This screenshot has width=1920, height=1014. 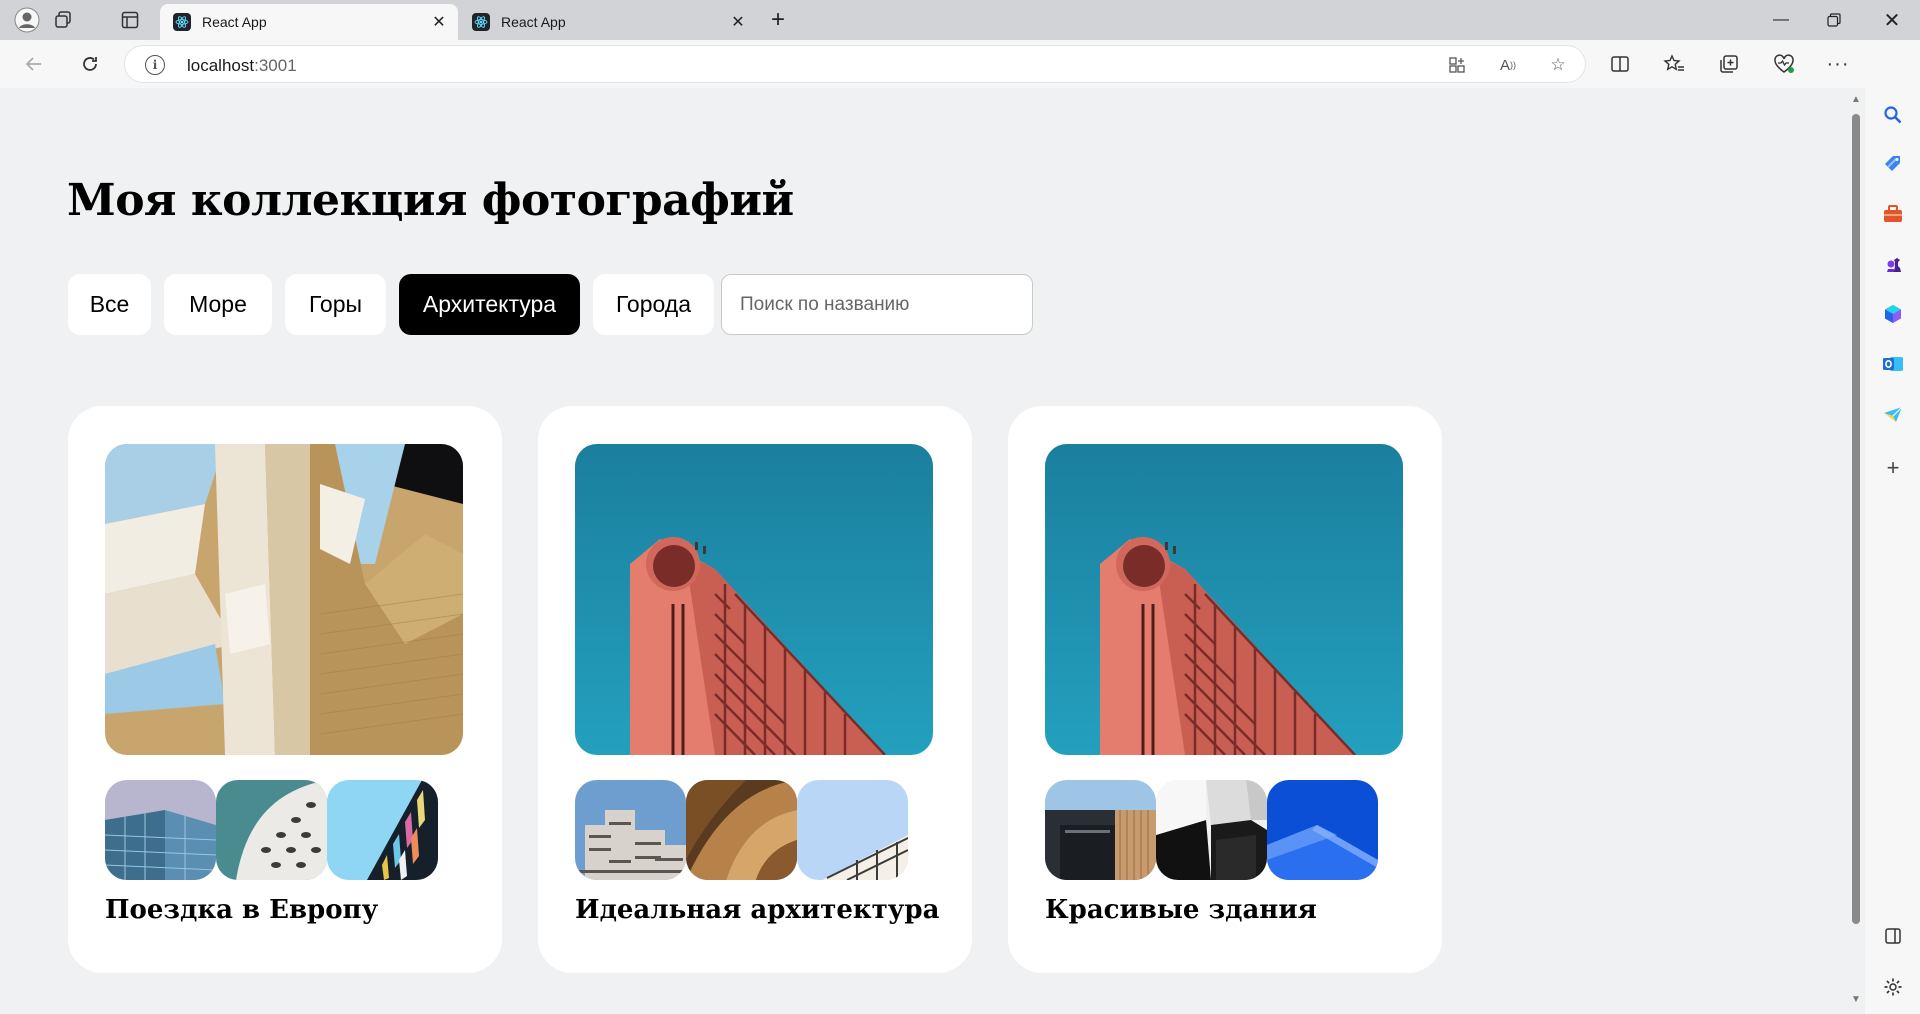 What do you see at coordinates (1508, 65) in the screenshot?
I see `read-aloud-icon: A))` at bounding box center [1508, 65].